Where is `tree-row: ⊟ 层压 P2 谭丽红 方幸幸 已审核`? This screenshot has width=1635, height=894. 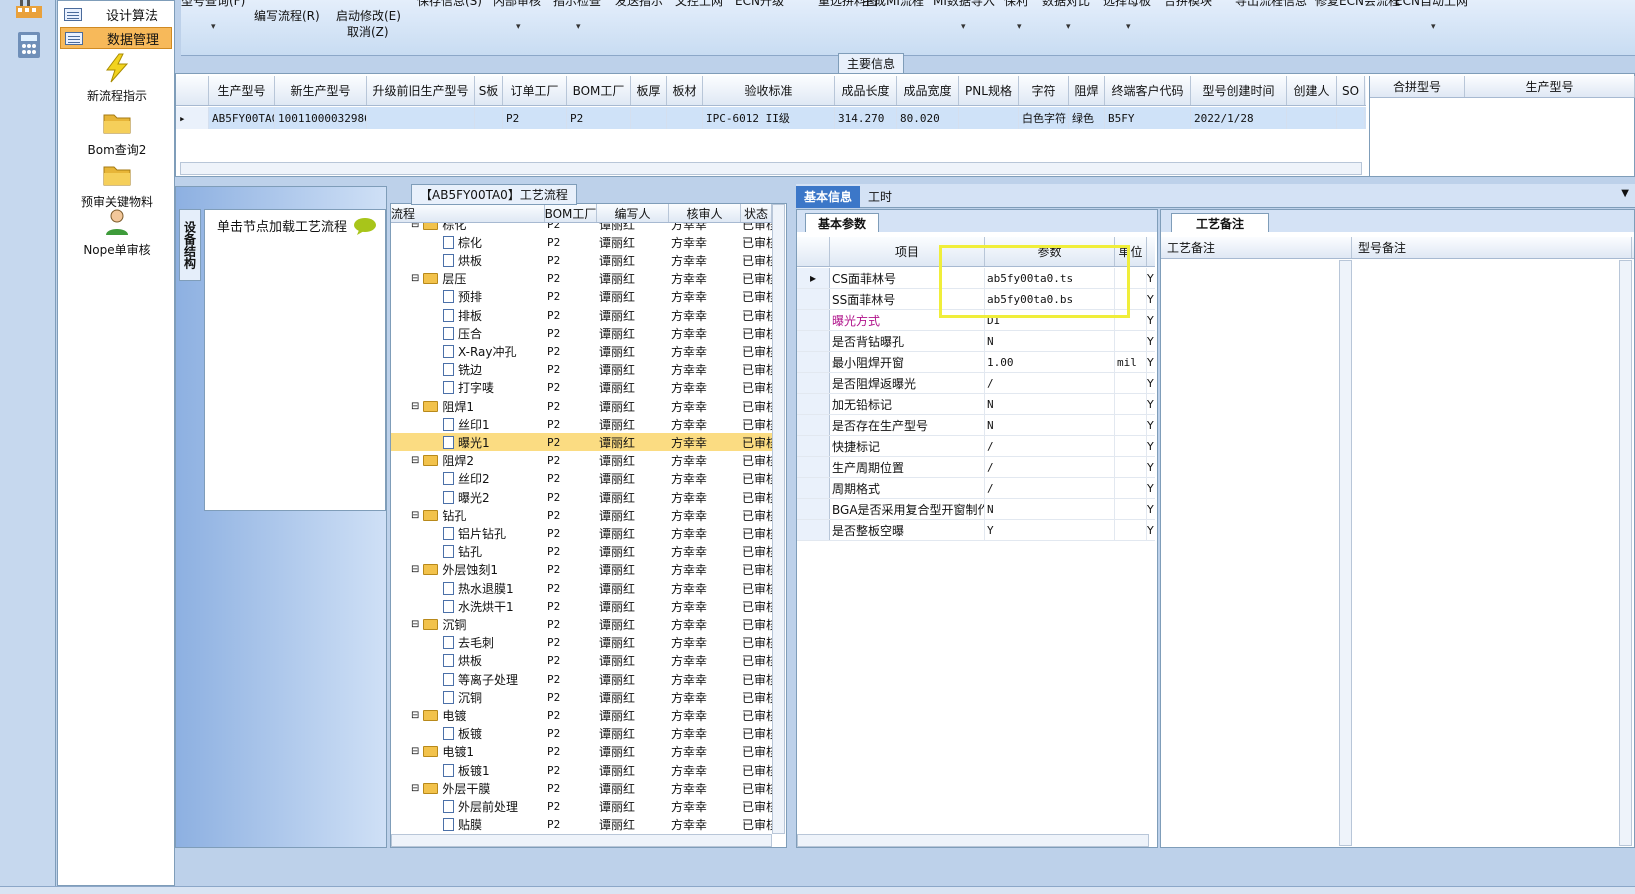
tree-row: ⊟ 层压 P2 谭丽红 方幸幸 已审核 is located at coordinates (581, 279).